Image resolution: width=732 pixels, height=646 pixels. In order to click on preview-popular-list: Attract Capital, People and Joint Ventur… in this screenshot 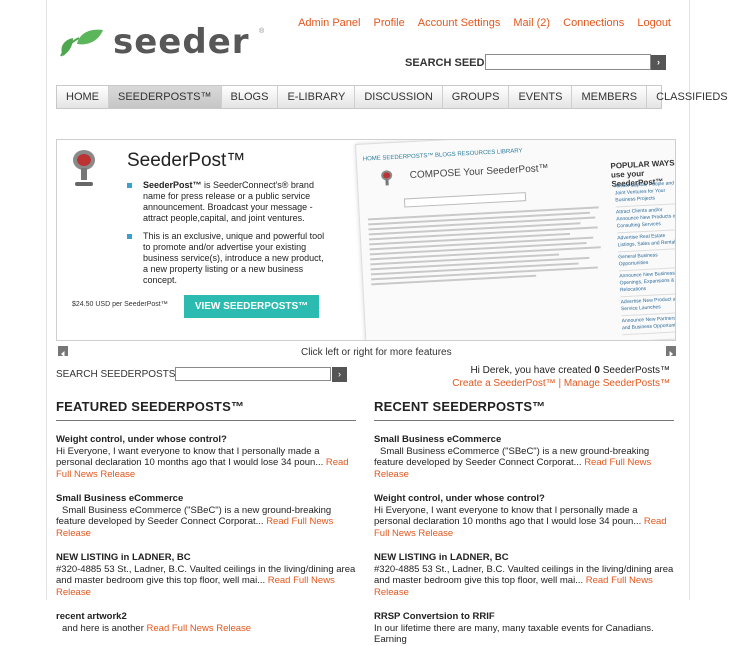, I will do `click(644, 258)`.